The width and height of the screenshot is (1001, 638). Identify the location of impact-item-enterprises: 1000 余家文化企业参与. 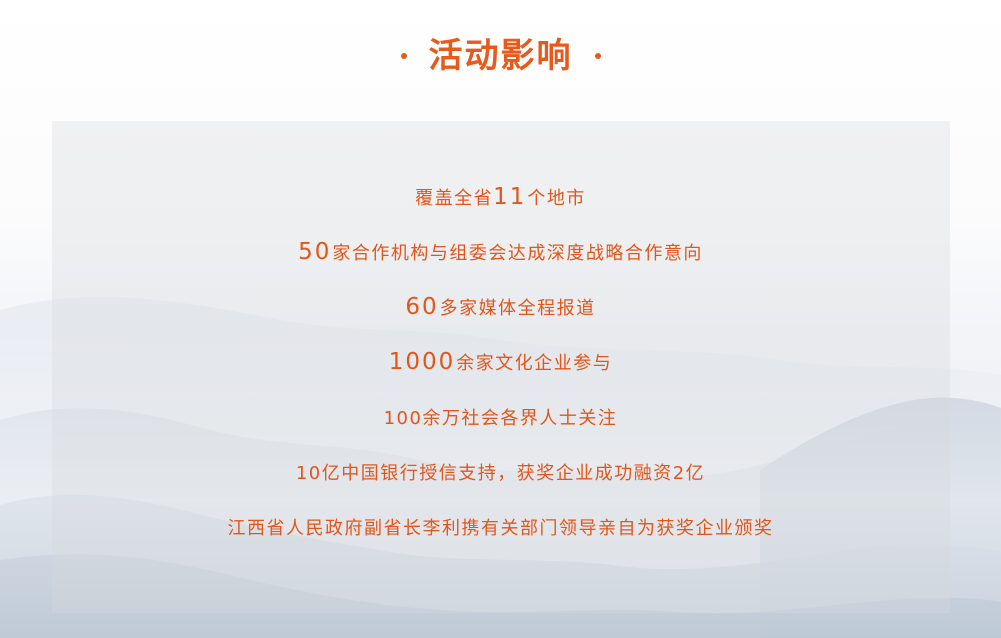
(500, 361).